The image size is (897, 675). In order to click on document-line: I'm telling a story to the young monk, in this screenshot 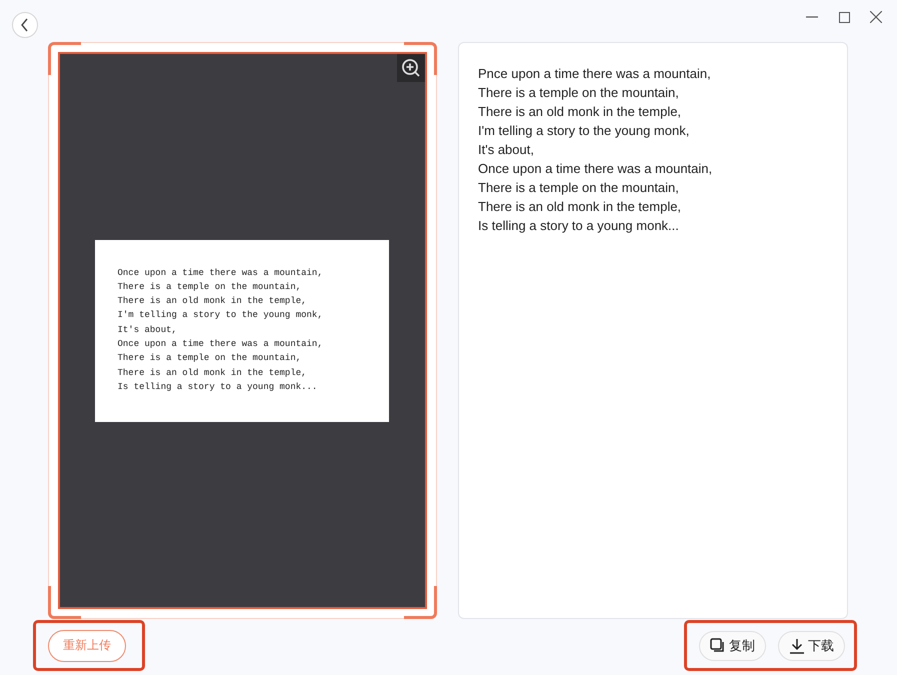, I will do `click(220, 315)`.